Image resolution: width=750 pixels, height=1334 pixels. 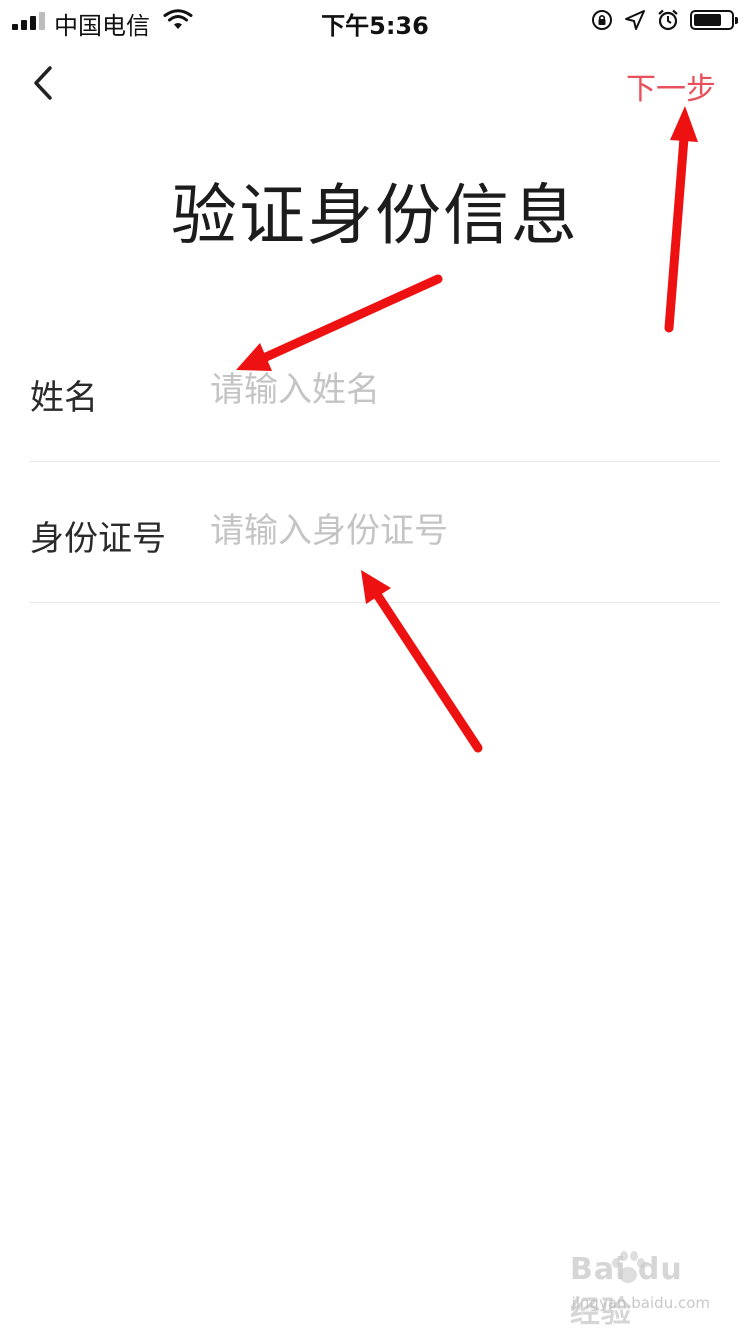 I want to click on next-step-button: 下一步, so click(x=671, y=86).